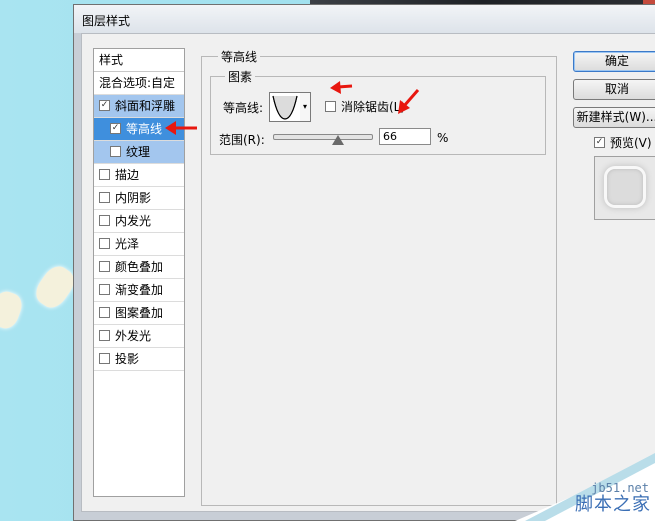  I want to click on style-item: 外发光, so click(139, 336).